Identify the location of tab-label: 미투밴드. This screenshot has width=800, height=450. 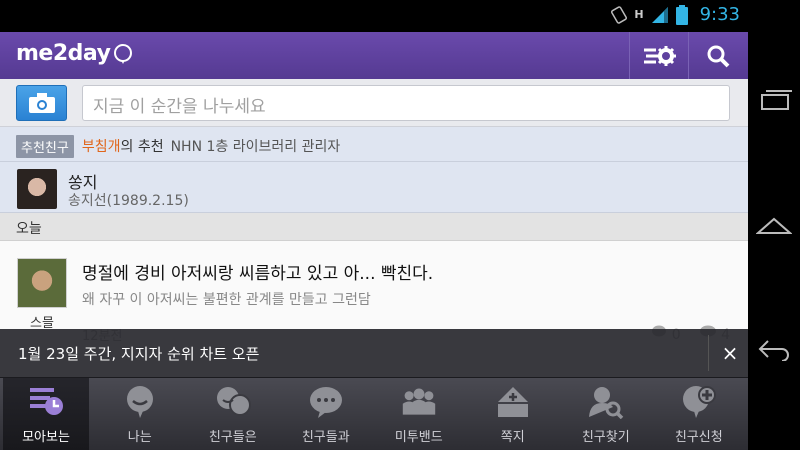
(418, 437).